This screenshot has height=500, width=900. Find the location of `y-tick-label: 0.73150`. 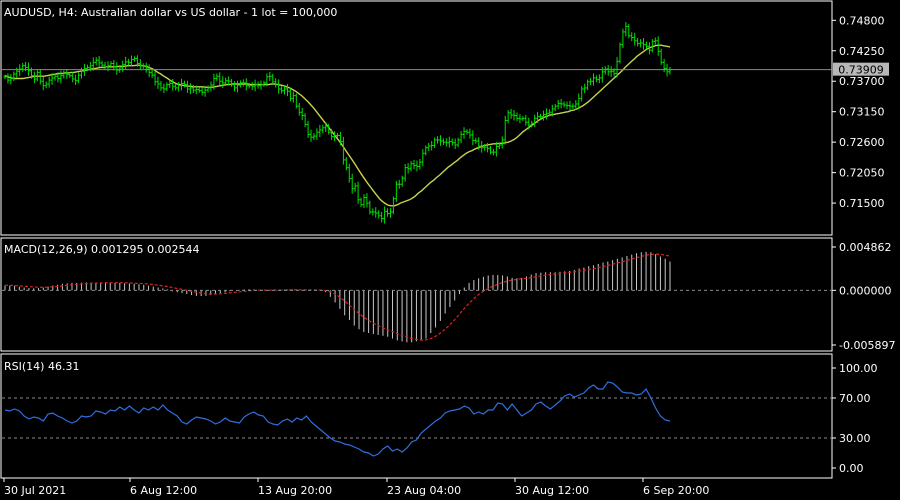

y-tick-label: 0.73150 is located at coordinates (862, 112).